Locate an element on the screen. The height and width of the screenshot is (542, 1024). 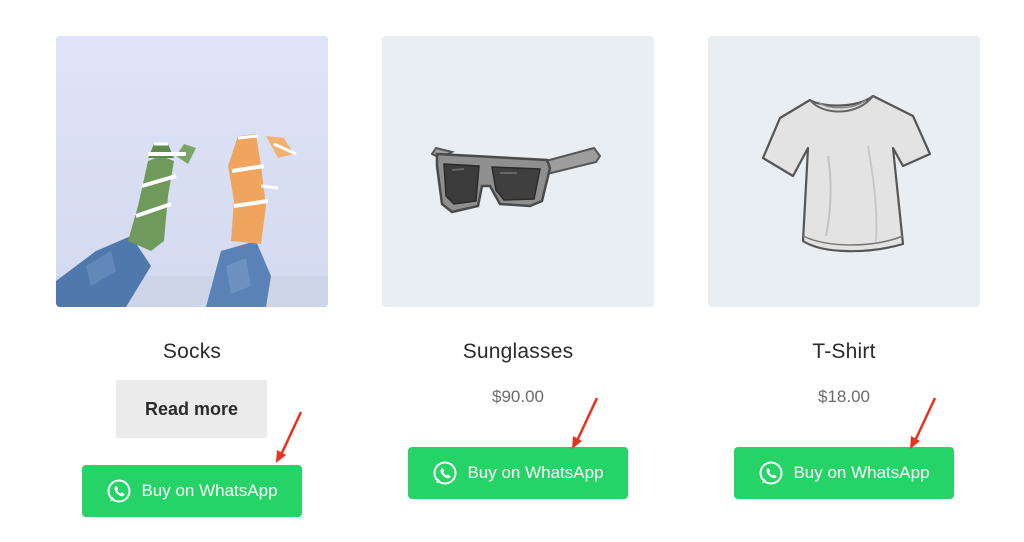
socks-photo-icon is located at coordinates (192, 171).